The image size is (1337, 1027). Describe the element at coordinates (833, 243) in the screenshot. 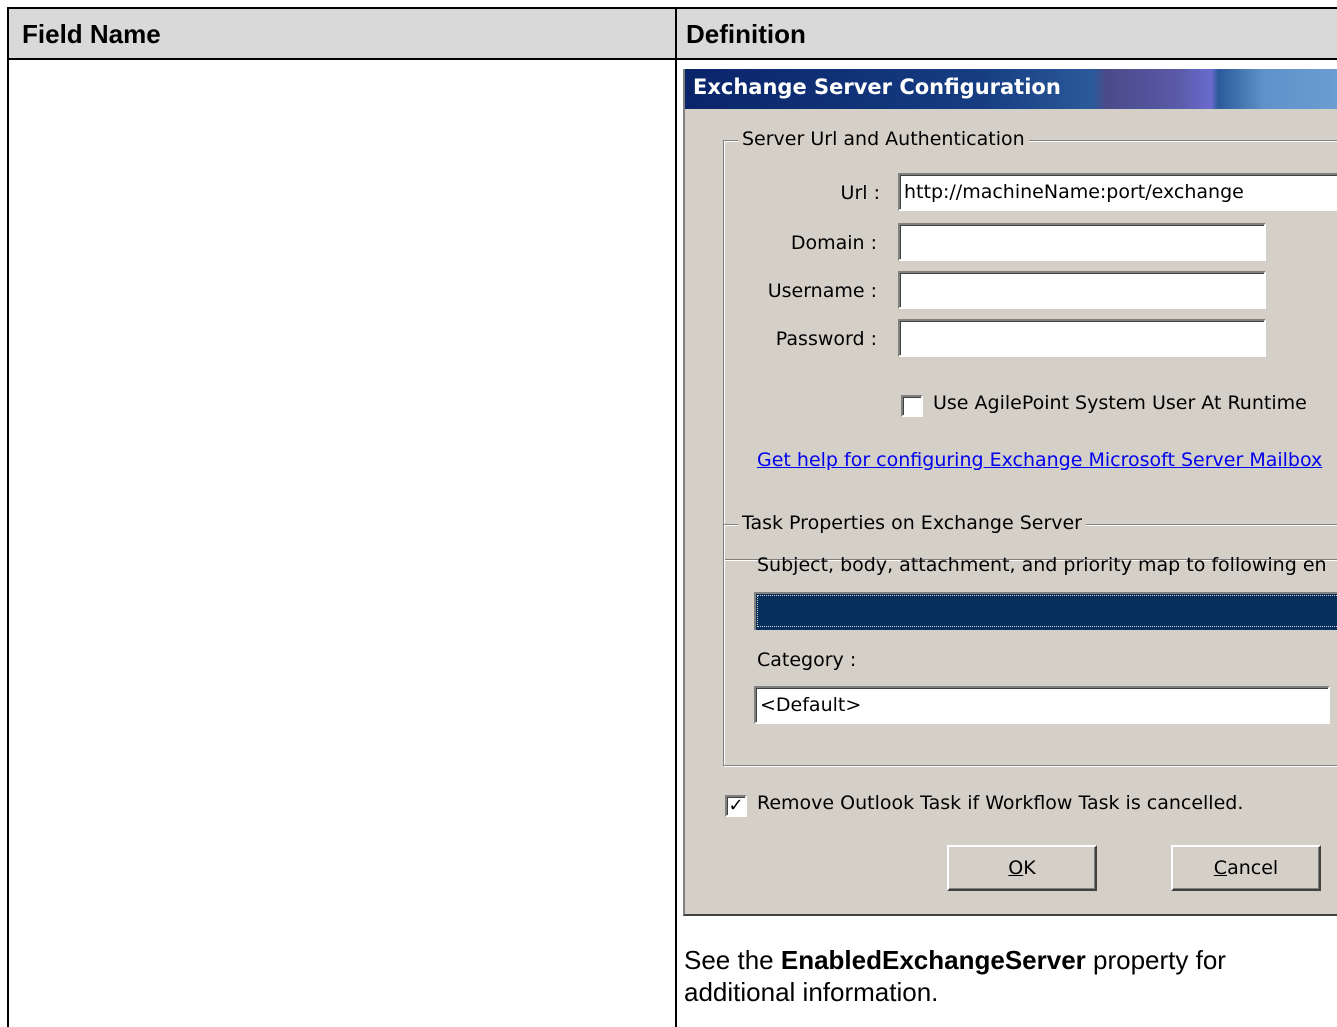

I see `domain-label: Domain :` at that location.